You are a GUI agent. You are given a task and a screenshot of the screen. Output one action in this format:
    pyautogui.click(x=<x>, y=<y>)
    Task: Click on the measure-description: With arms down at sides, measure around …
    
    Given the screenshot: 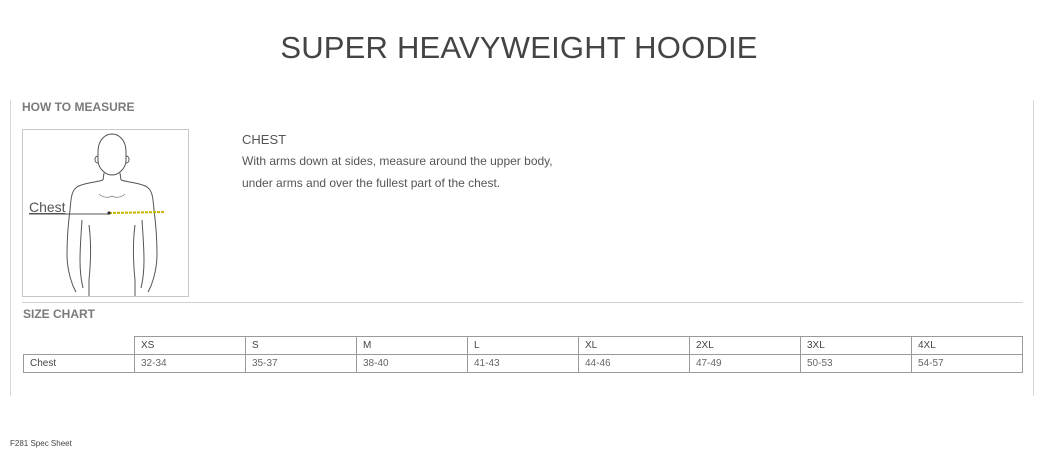 What is the action you would take?
    pyautogui.click(x=397, y=172)
    